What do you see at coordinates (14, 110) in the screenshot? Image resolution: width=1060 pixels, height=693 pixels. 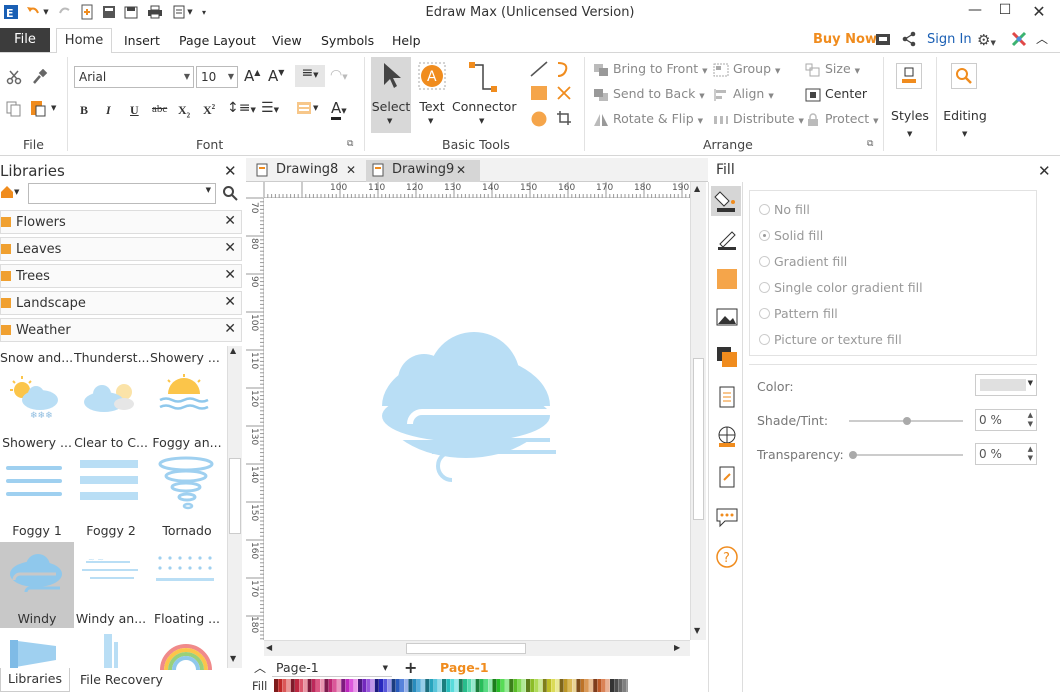 I see `copy-icon` at bounding box center [14, 110].